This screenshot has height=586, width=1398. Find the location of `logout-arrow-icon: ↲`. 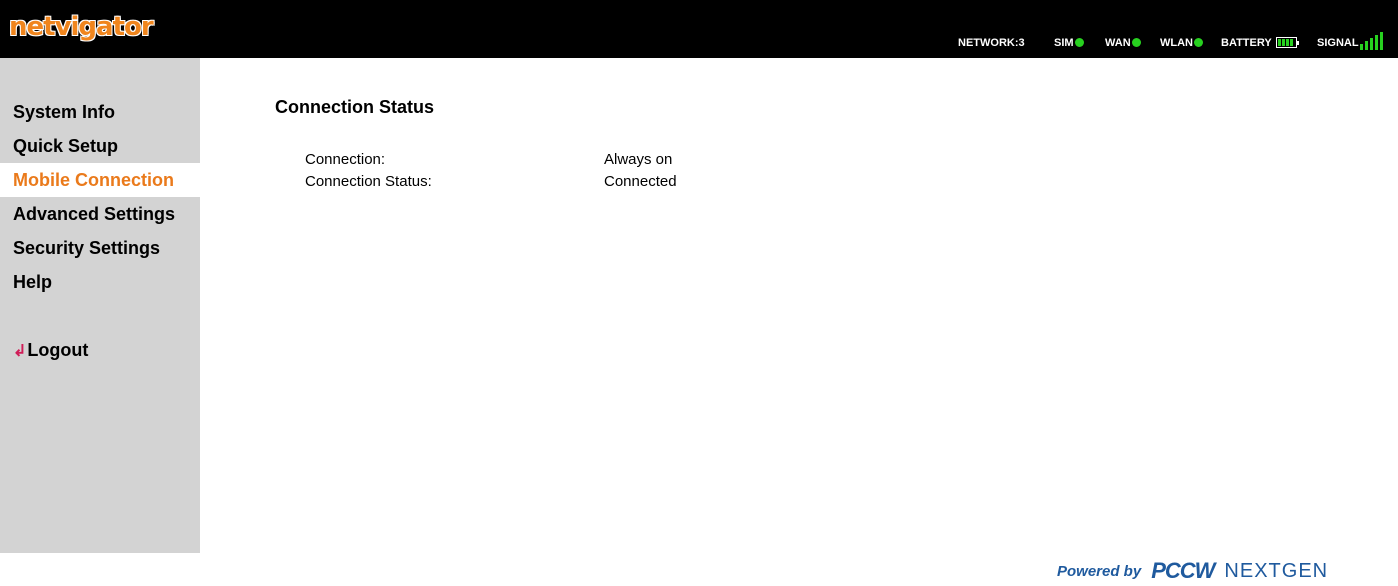

logout-arrow-icon: ↲ is located at coordinates (20, 351).